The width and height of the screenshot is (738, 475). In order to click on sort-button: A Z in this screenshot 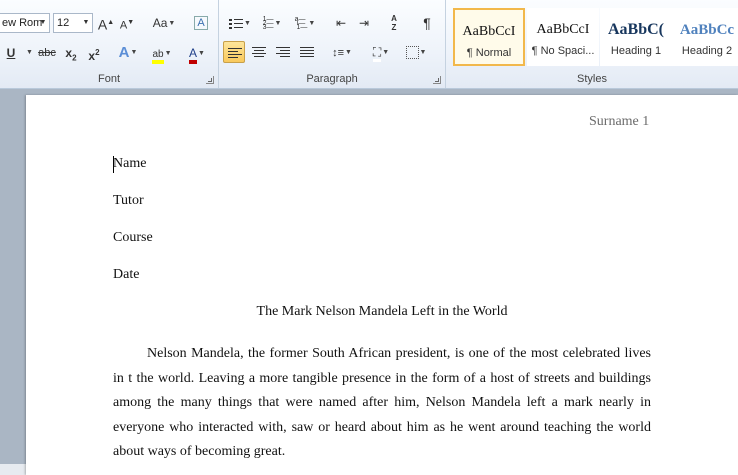, I will do `click(394, 23)`.